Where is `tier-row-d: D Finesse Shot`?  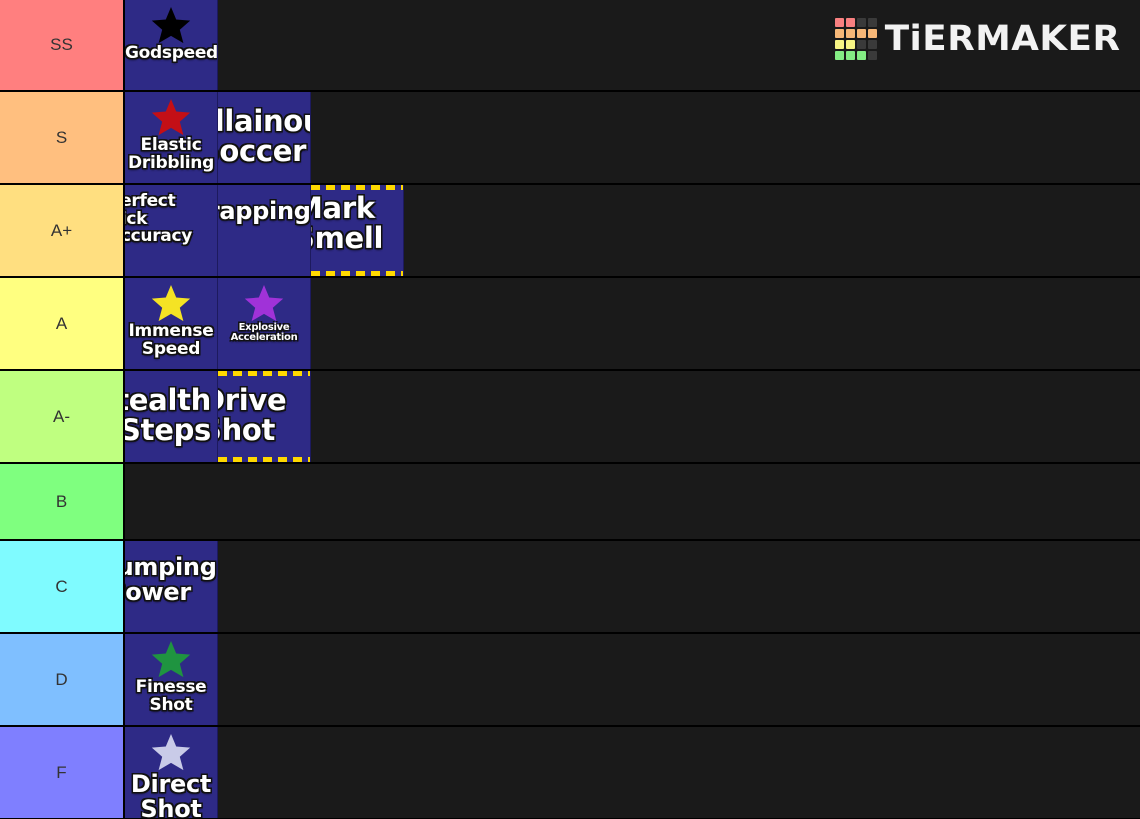 tier-row-d: D Finesse Shot is located at coordinates (570, 680).